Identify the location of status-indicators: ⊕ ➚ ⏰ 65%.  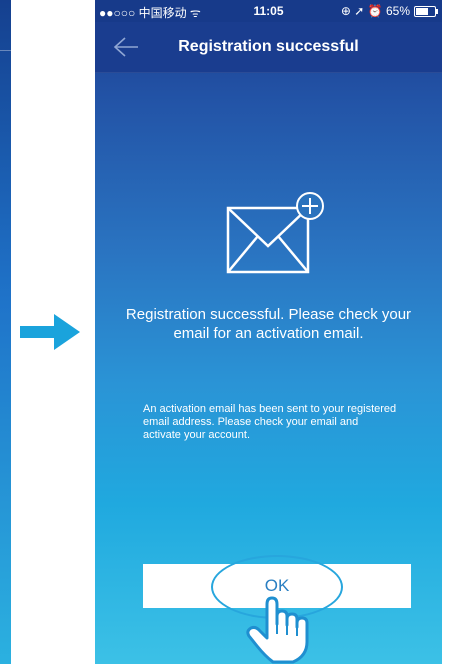
(389, 11).